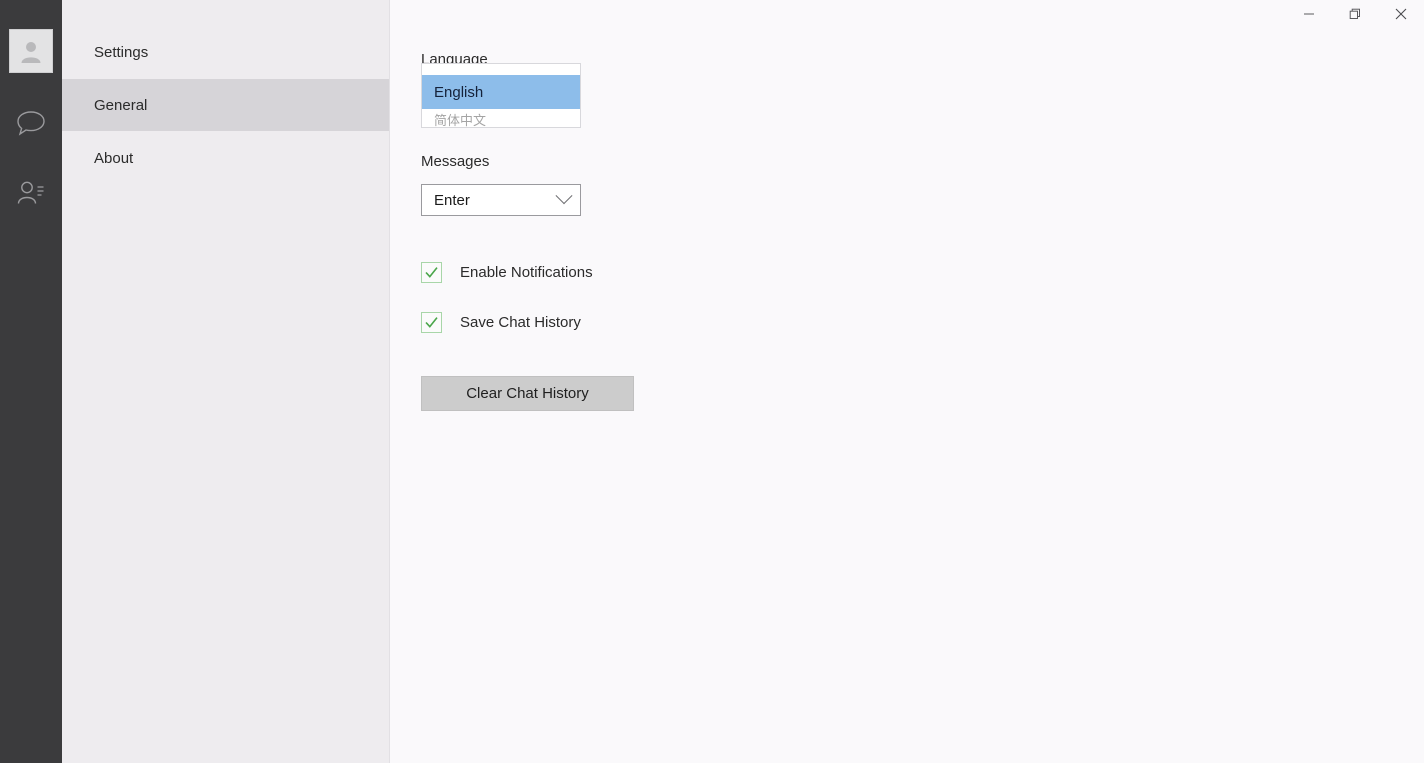 The width and height of the screenshot is (1424, 763). I want to click on clear-chat-history-button: Clear Chat History, so click(527, 393).